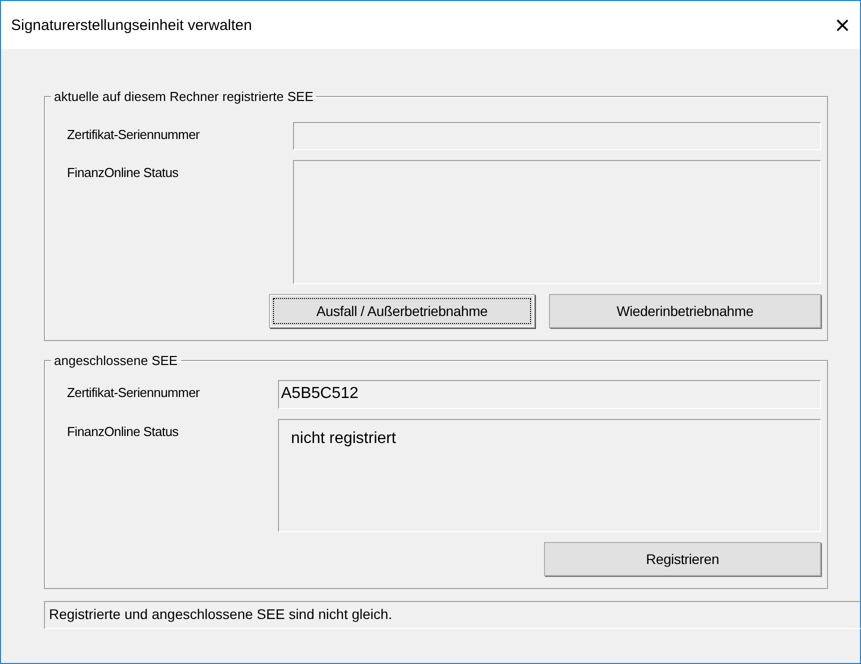 The width and height of the screenshot is (861, 664). Describe the element at coordinates (557, 222) in the screenshot. I see `status-field` at that location.